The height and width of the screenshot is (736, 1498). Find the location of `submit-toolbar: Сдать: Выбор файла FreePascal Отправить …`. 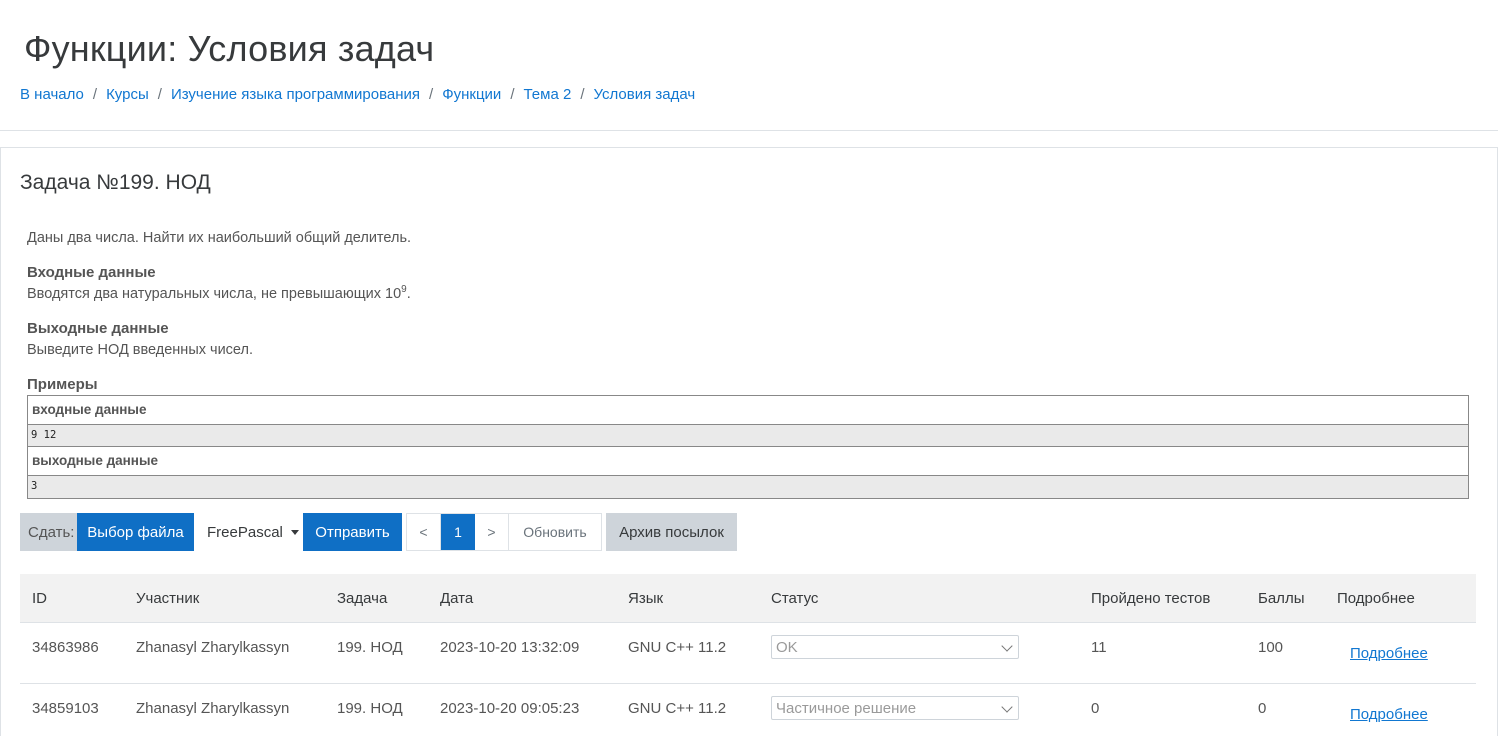

submit-toolbar: Сдать: Выбор файла FreePascal Отправить … is located at coordinates (378, 532).